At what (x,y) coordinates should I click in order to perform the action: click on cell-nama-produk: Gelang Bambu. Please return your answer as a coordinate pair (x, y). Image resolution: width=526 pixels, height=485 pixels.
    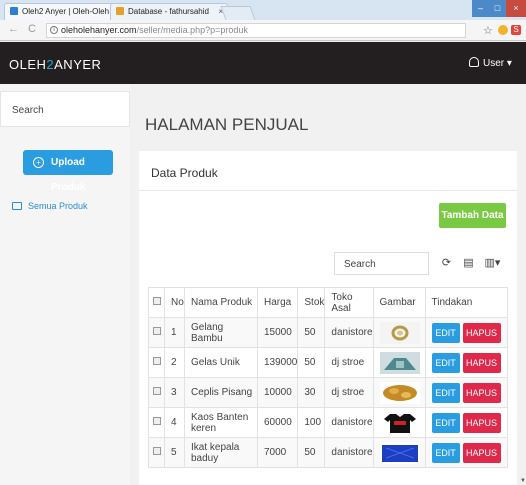
    Looking at the image, I should click on (221, 332).